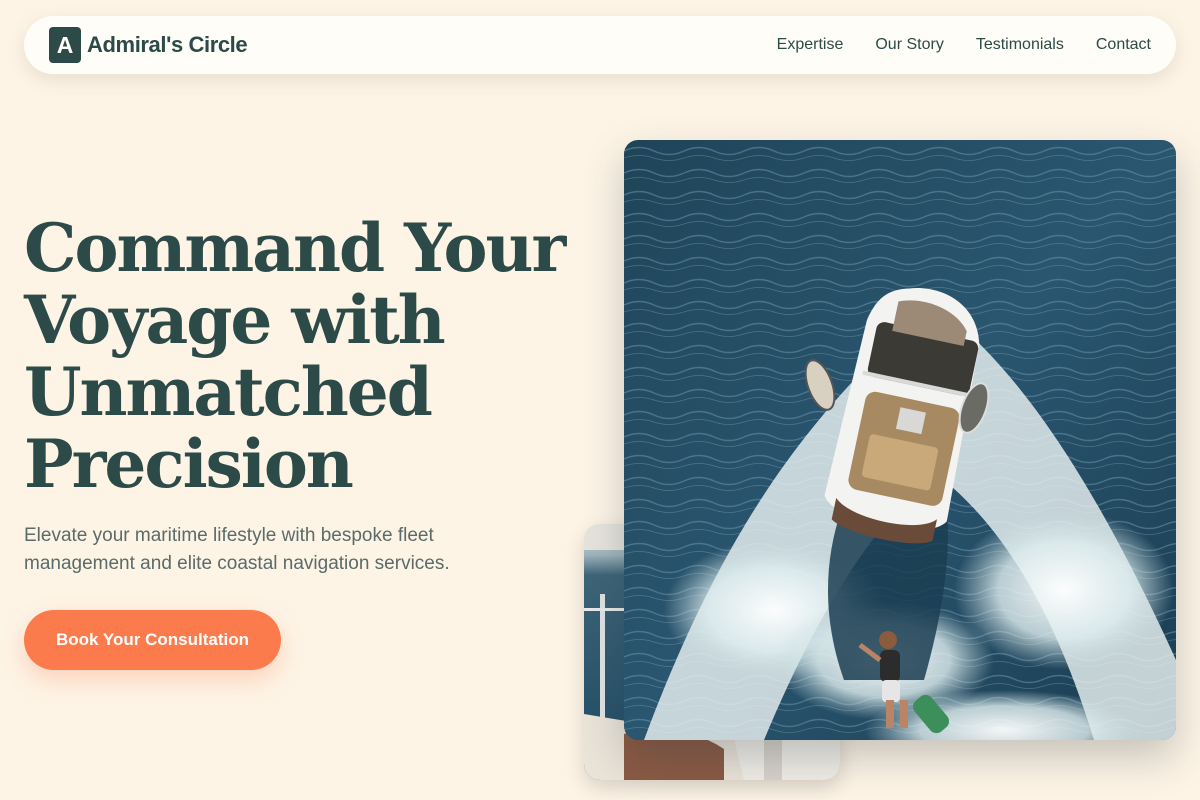  I want to click on hero-title-line-3: Unmatched, so click(228, 392).